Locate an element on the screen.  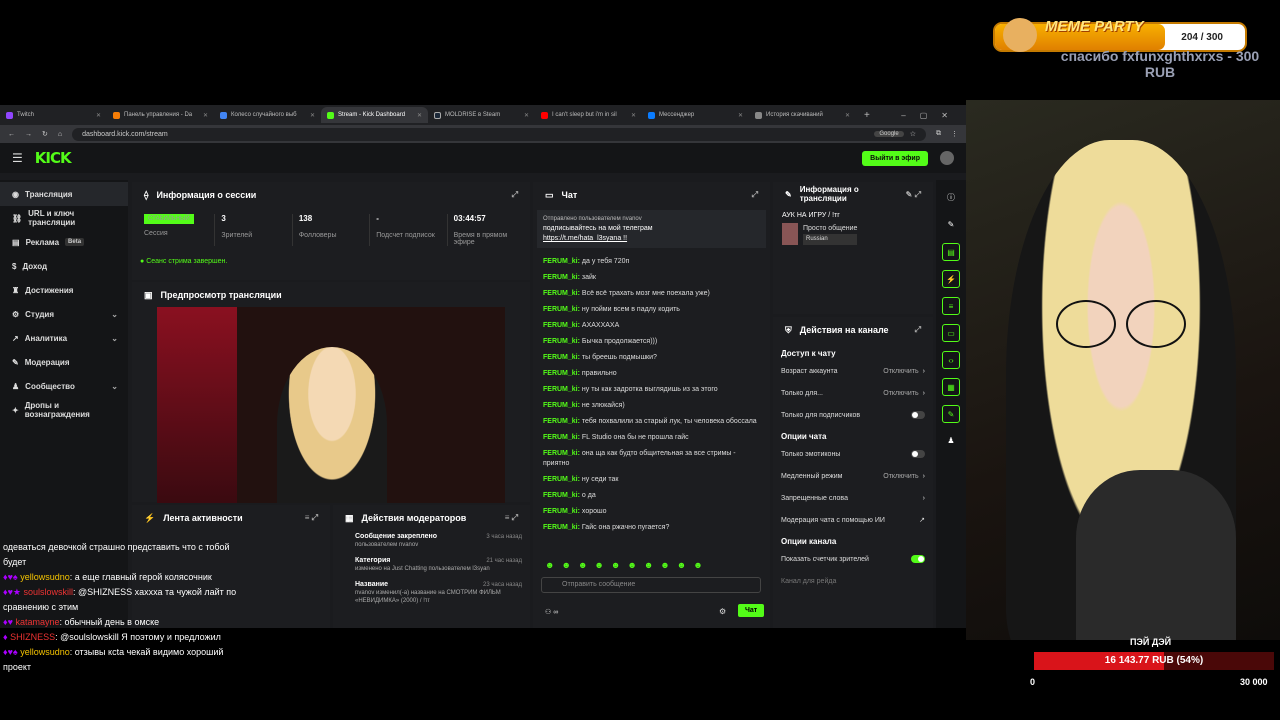
extensions-icon: ⧉ is located at coordinates (938, 134).